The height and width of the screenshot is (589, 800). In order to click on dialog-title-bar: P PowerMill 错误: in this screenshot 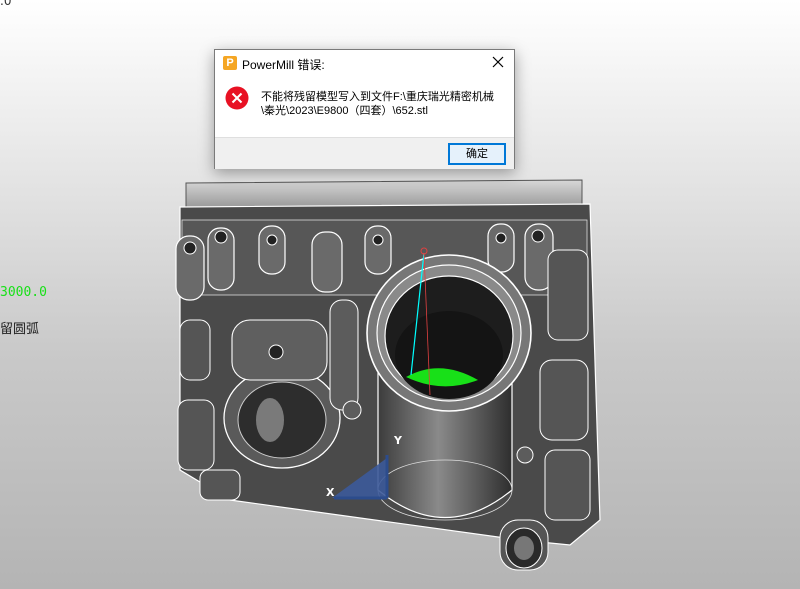, I will do `click(364, 63)`.